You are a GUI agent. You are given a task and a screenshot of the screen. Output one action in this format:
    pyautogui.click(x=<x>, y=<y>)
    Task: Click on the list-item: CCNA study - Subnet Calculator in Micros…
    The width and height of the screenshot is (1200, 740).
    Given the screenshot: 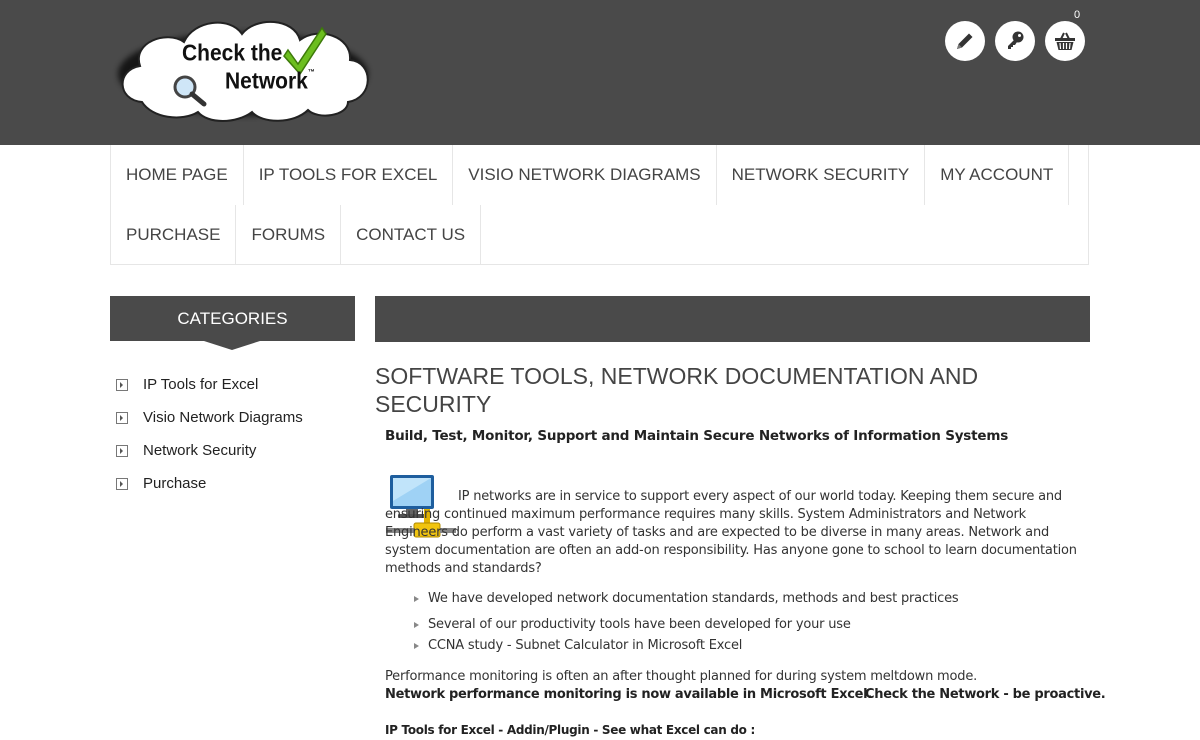 What is the action you would take?
    pyautogui.click(x=578, y=645)
    